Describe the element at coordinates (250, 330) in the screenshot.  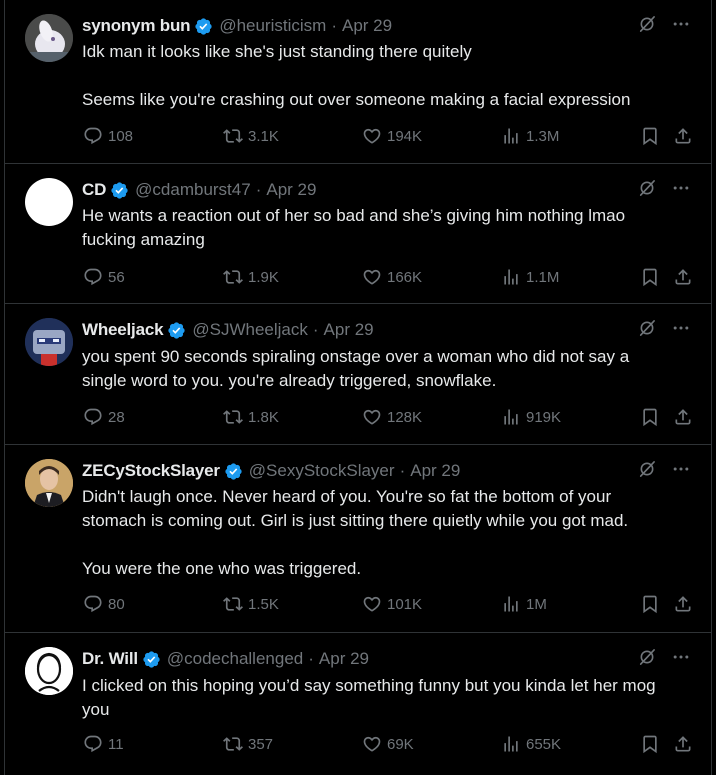
I see `handle: @SJWheeljack` at that location.